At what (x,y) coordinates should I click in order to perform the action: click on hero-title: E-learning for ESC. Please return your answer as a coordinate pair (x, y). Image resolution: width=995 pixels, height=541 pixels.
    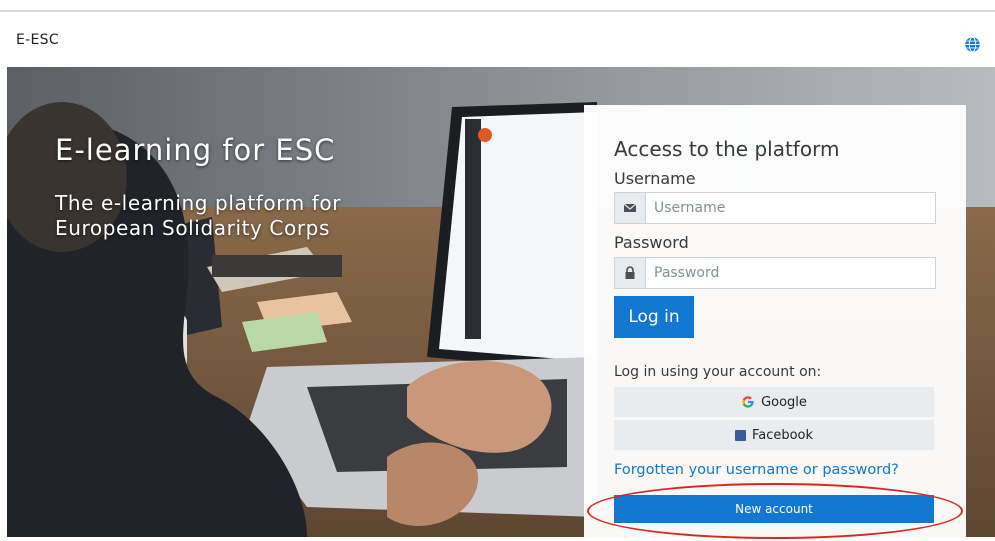
    Looking at the image, I should click on (195, 150).